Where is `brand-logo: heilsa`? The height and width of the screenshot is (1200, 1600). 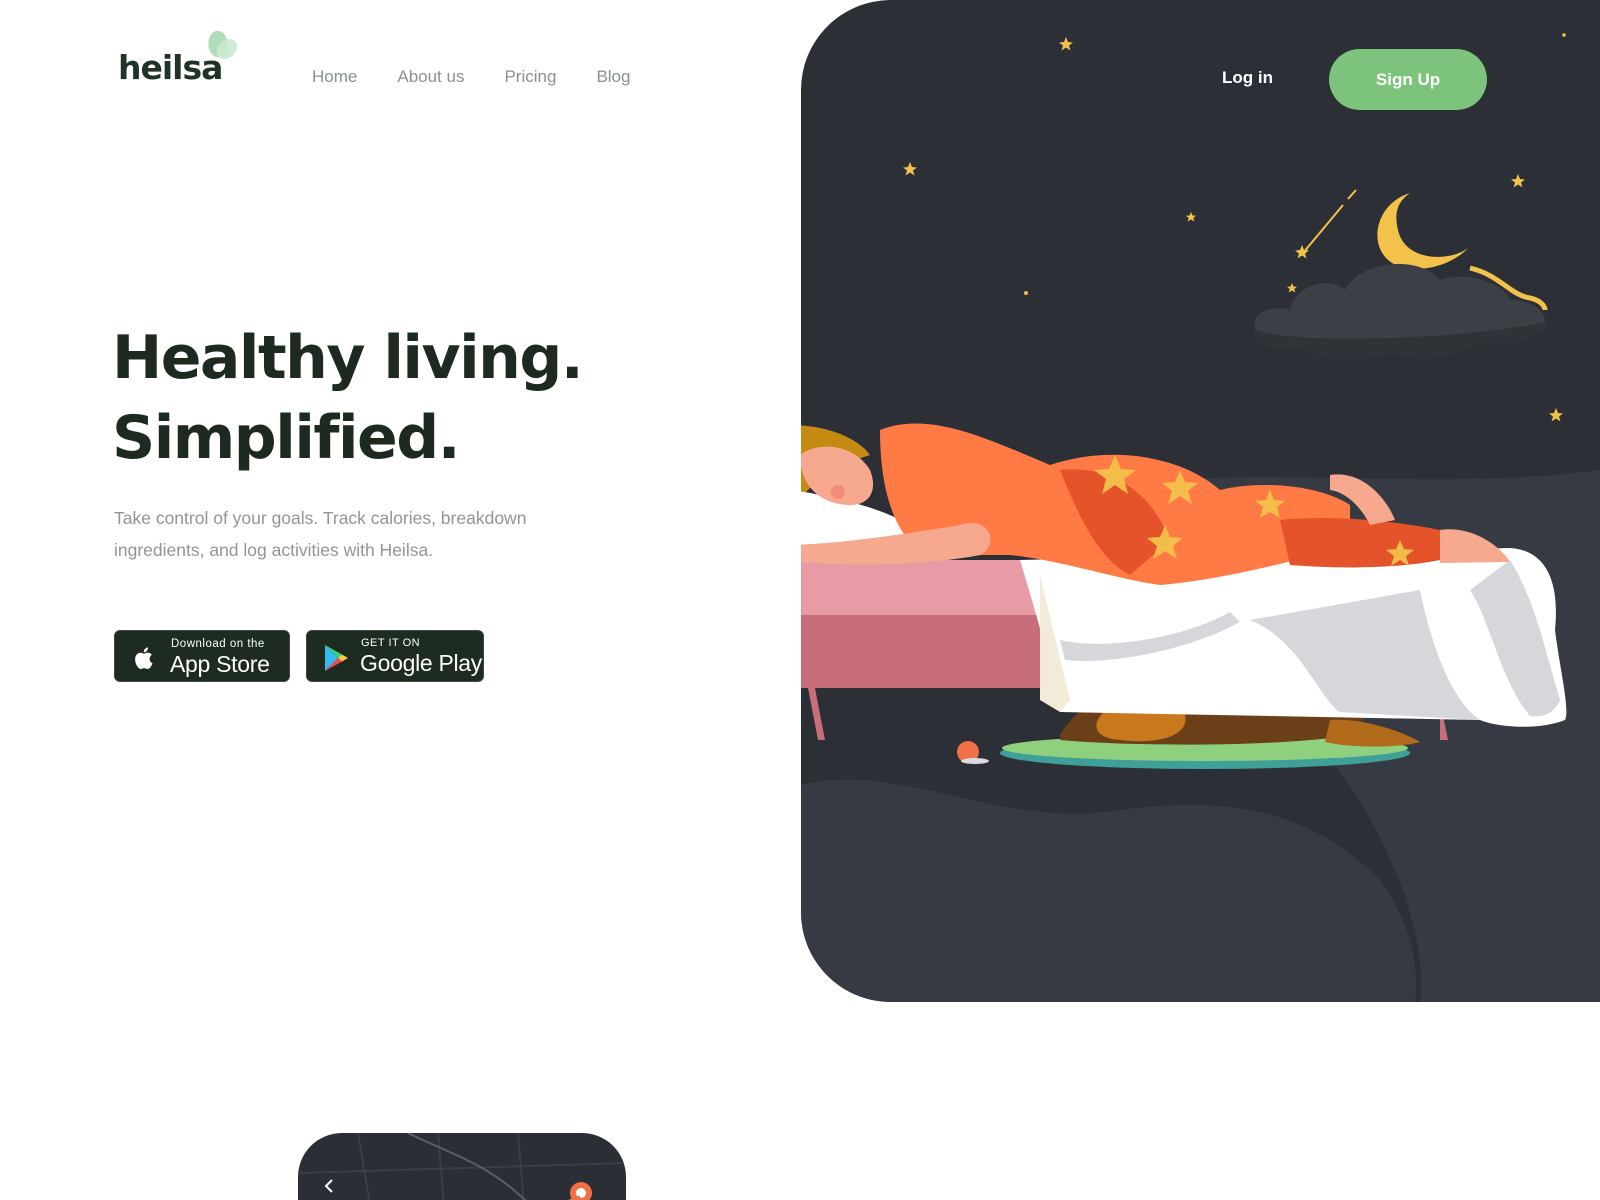
brand-logo: heilsa is located at coordinates (183, 60).